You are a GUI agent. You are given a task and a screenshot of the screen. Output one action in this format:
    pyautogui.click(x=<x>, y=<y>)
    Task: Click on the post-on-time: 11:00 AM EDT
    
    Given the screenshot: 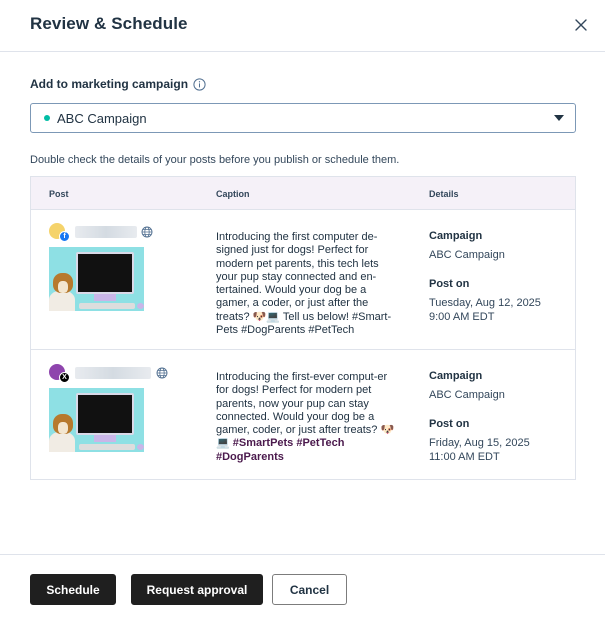 What is the action you would take?
    pyautogui.click(x=464, y=457)
    